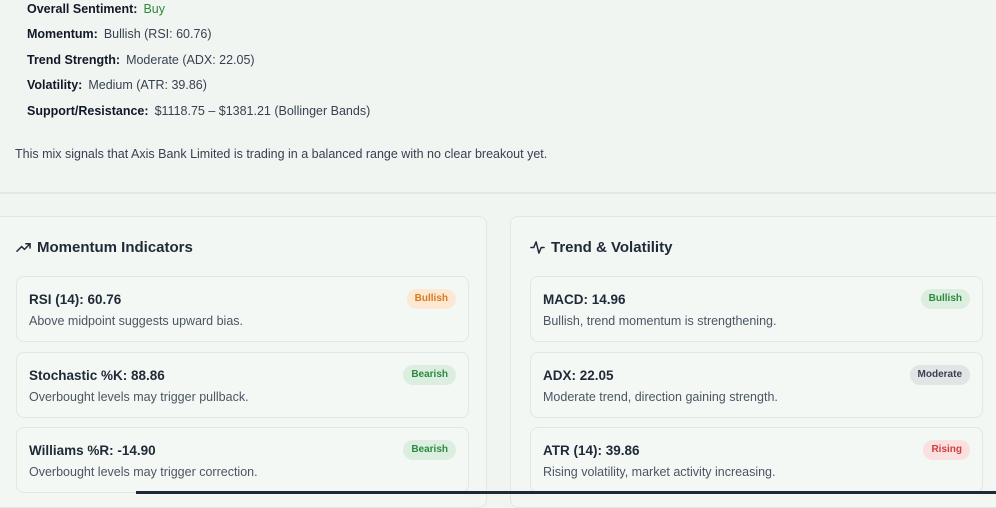 The height and width of the screenshot is (508, 996). Describe the element at coordinates (154, 9) in the screenshot. I see `overall-sentiment-value: Buy` at that location.